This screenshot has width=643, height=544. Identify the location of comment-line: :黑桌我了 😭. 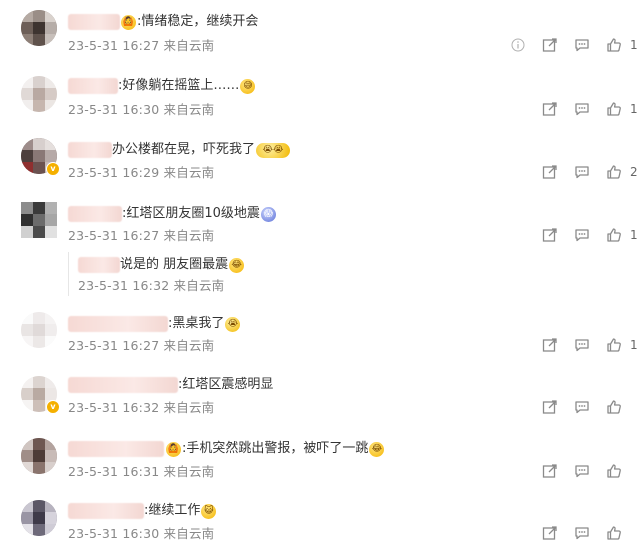
(154, 324).